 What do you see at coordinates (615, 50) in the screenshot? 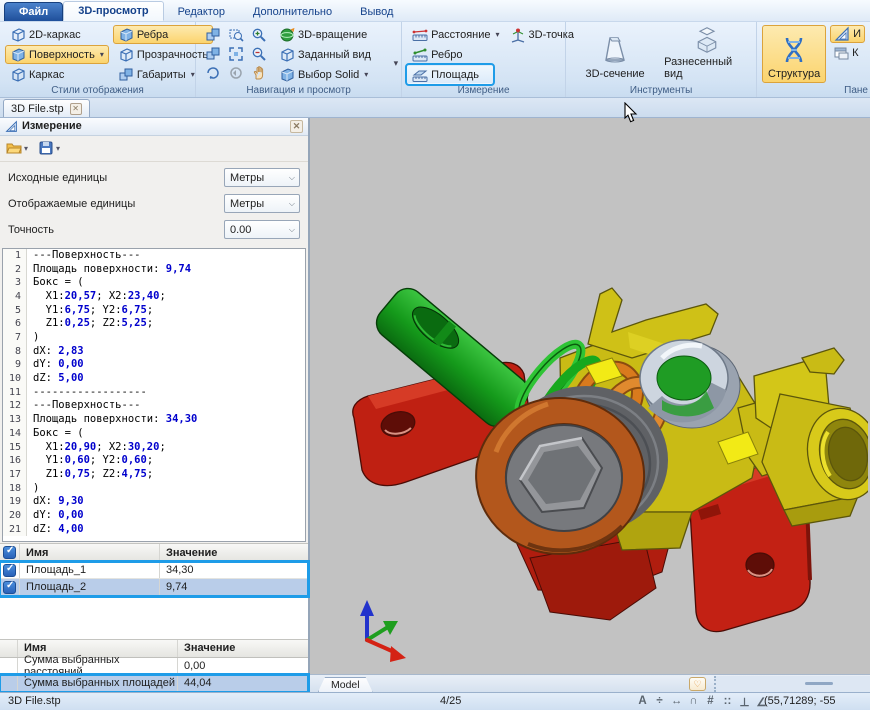
I see `prism-section-icon` at bounding box center [615, 50].